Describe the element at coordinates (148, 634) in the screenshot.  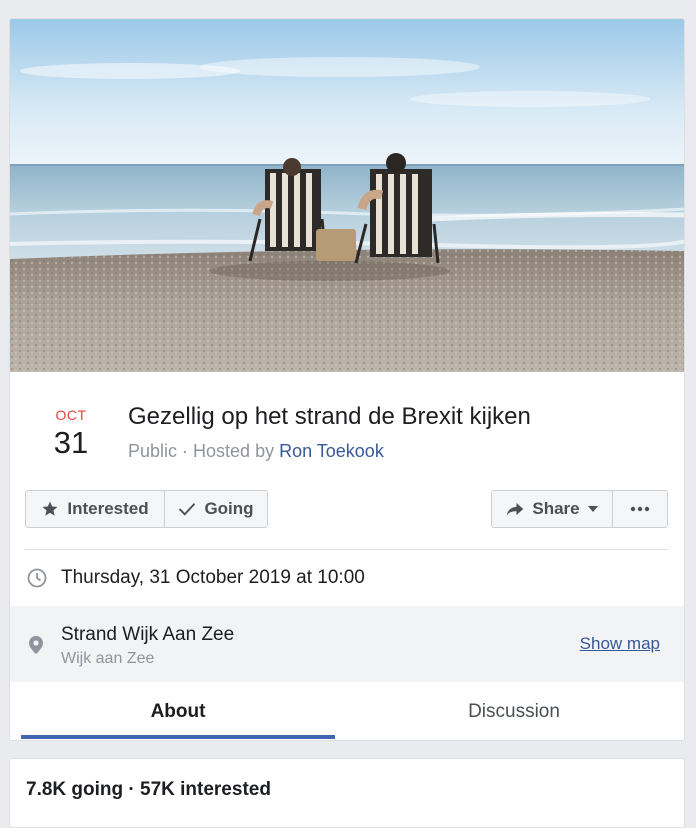
I see `location-name: Strand Wijk Aan Zee` at that location.